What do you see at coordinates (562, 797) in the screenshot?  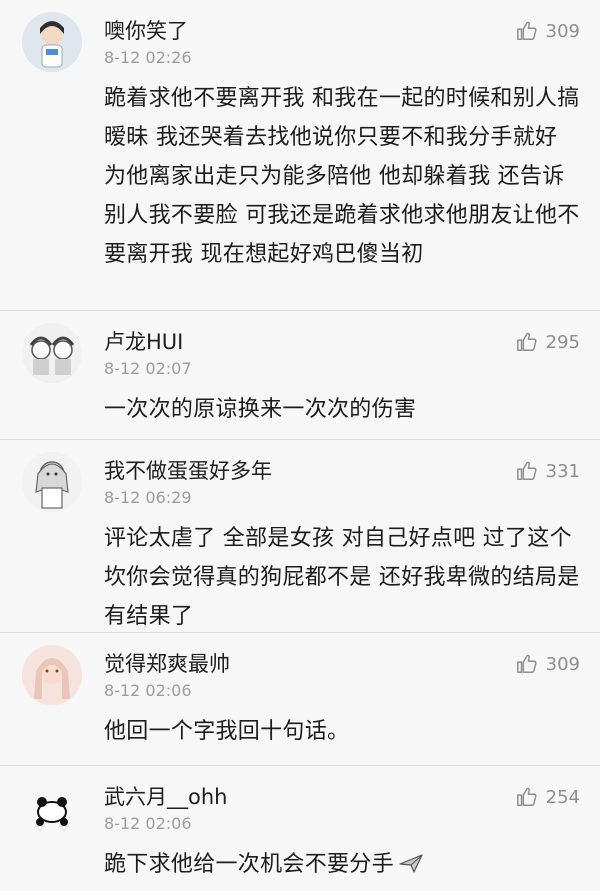 I see `like-count: 254` at bounding box center [562, 797].